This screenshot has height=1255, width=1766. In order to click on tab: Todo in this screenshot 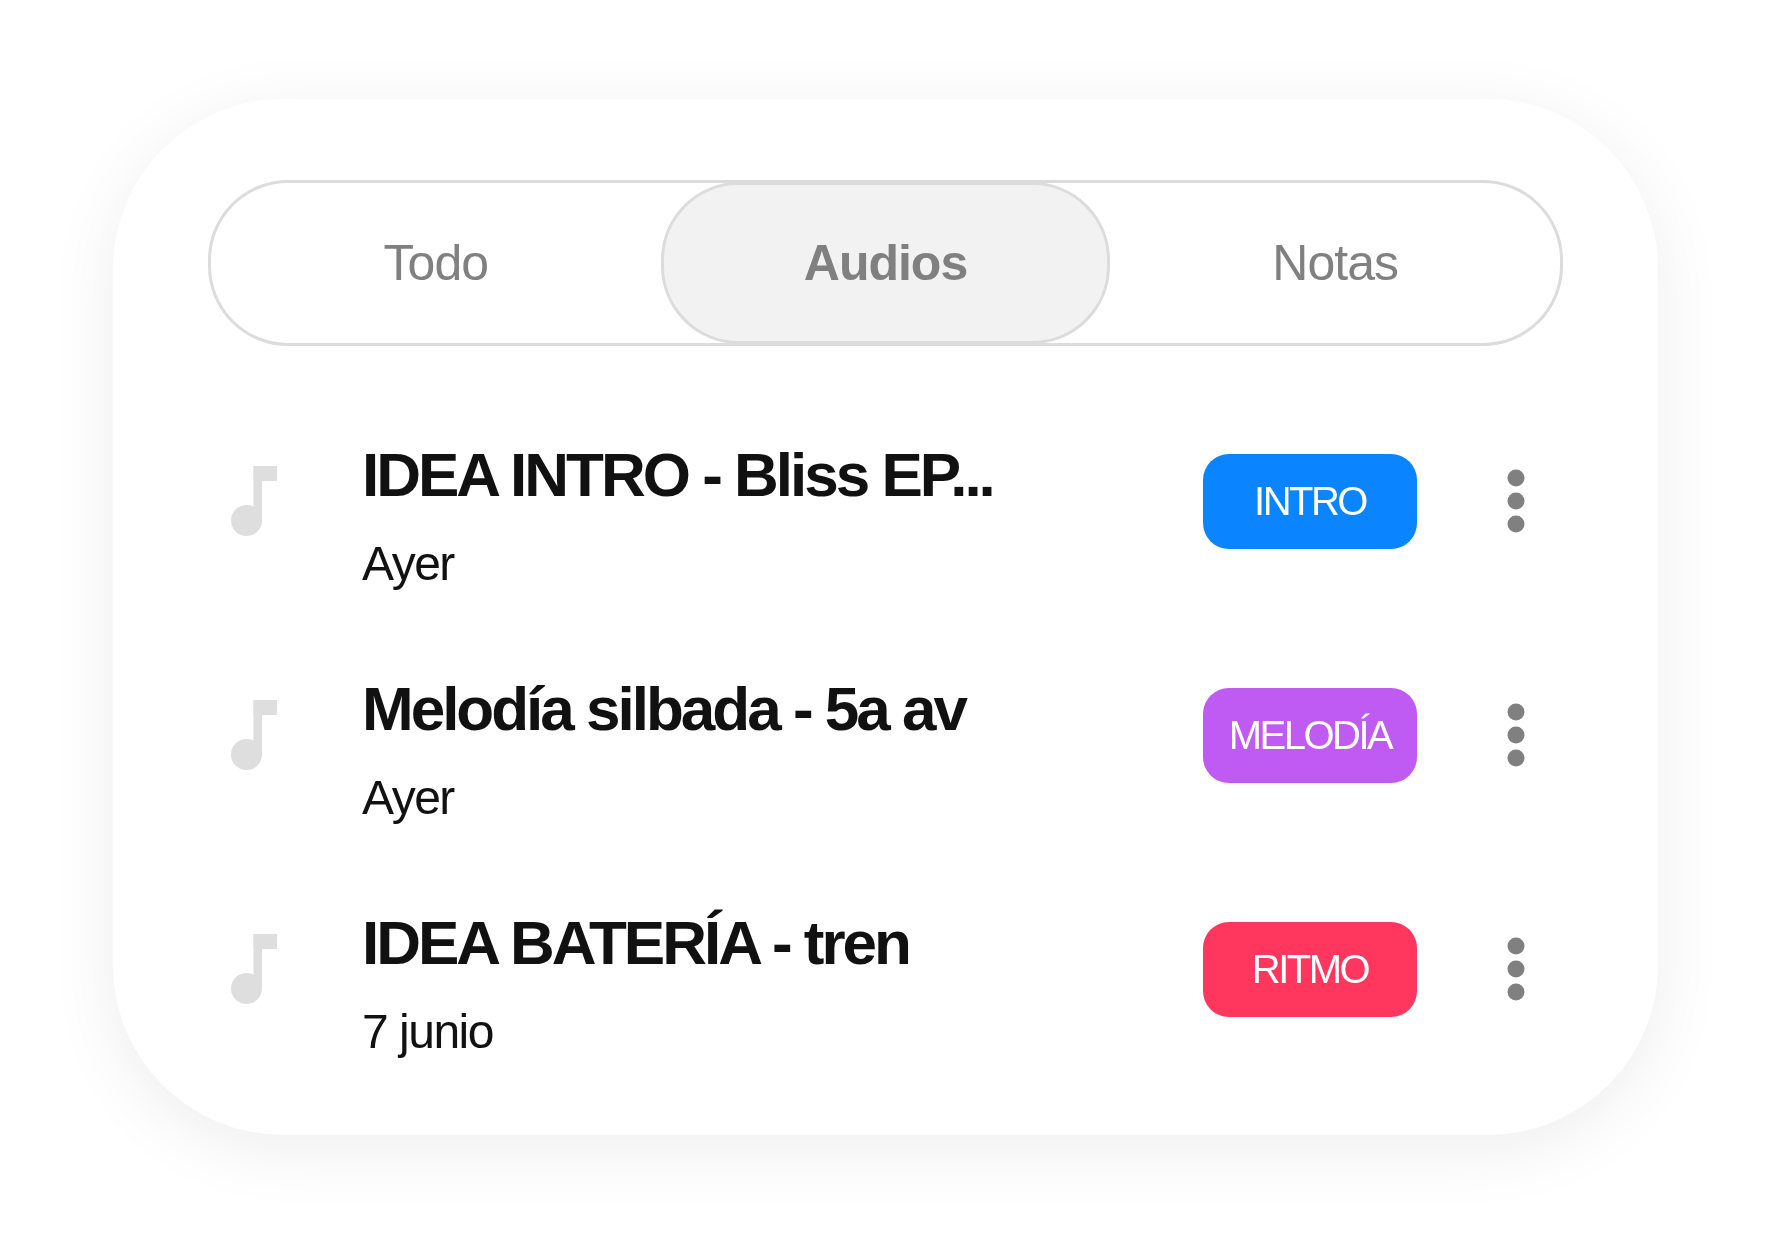, I will do `click(436, 263)`.